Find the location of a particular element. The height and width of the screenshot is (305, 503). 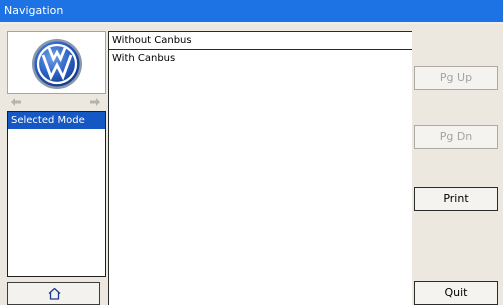

list-item-with-canbus: With Canbus is located at coordinates (260, 59).